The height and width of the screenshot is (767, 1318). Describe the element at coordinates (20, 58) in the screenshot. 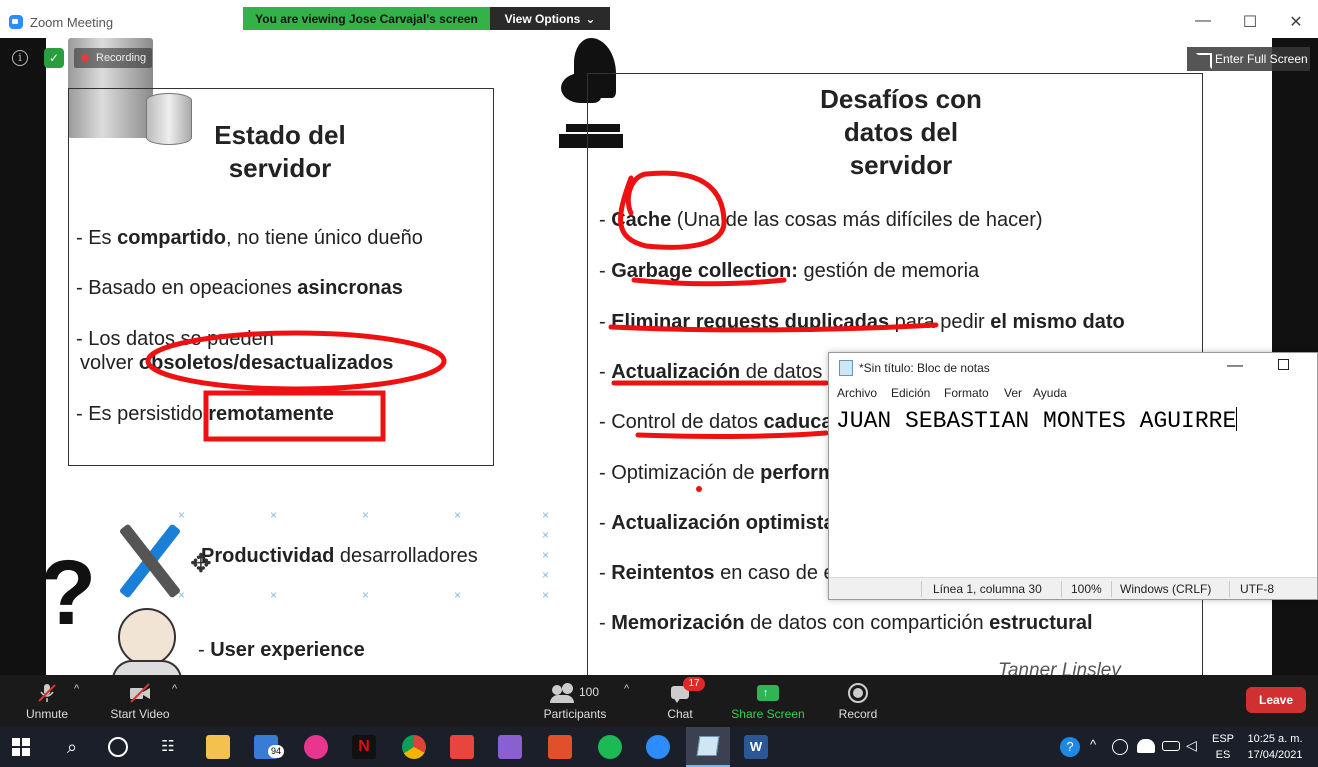

I see `info-icon: i` at that location.